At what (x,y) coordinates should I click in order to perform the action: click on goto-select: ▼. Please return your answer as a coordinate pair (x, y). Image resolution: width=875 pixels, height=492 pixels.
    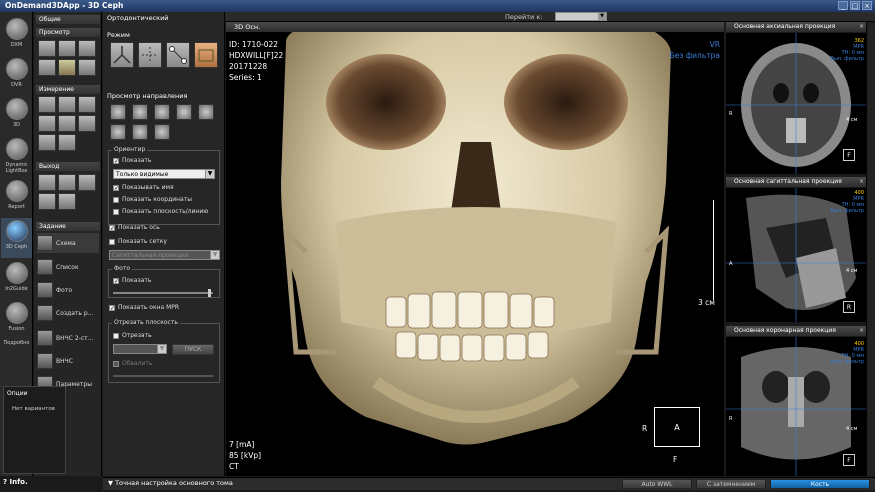
    Looking at the image, I should click on (581, 16).